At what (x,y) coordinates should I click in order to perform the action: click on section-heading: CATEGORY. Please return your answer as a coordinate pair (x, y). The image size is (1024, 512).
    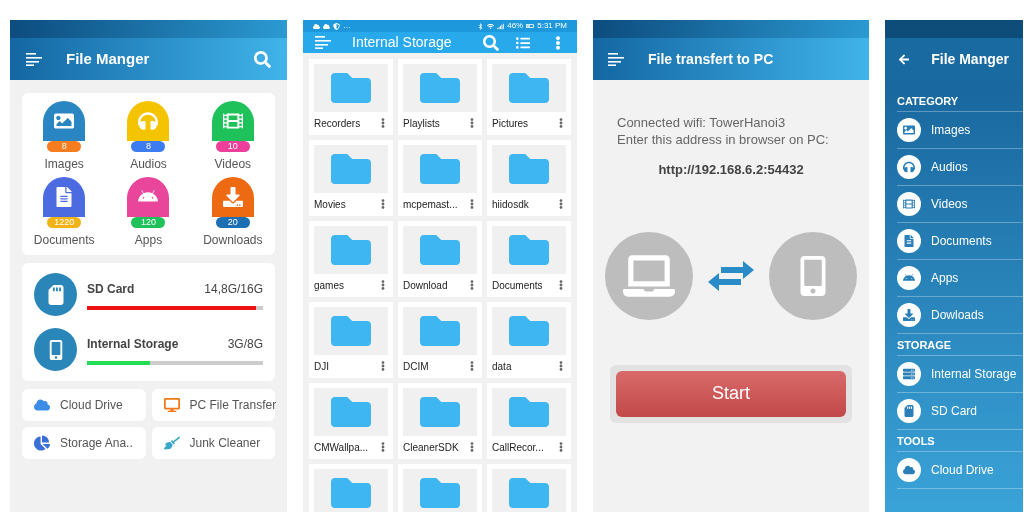
    Looking at the image, I should click on (960, 101).